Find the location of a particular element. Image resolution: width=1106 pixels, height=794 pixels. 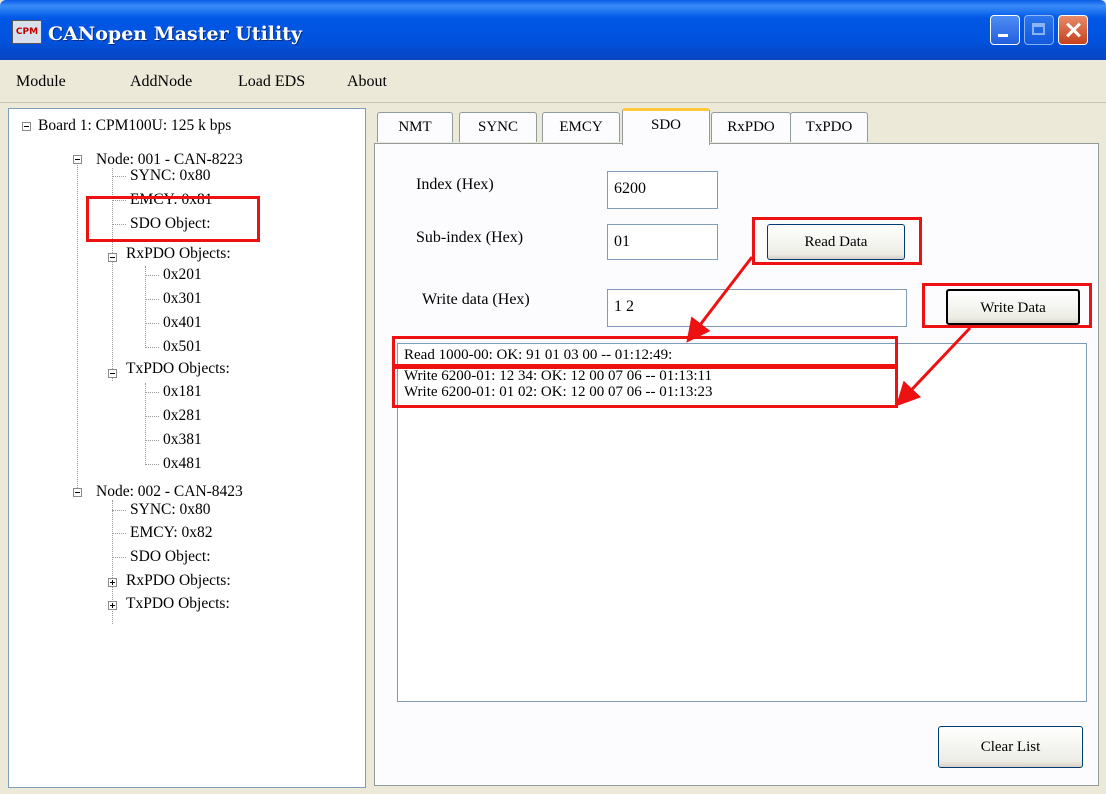

collapse-board-toggle is located at coordinates (26, 126).